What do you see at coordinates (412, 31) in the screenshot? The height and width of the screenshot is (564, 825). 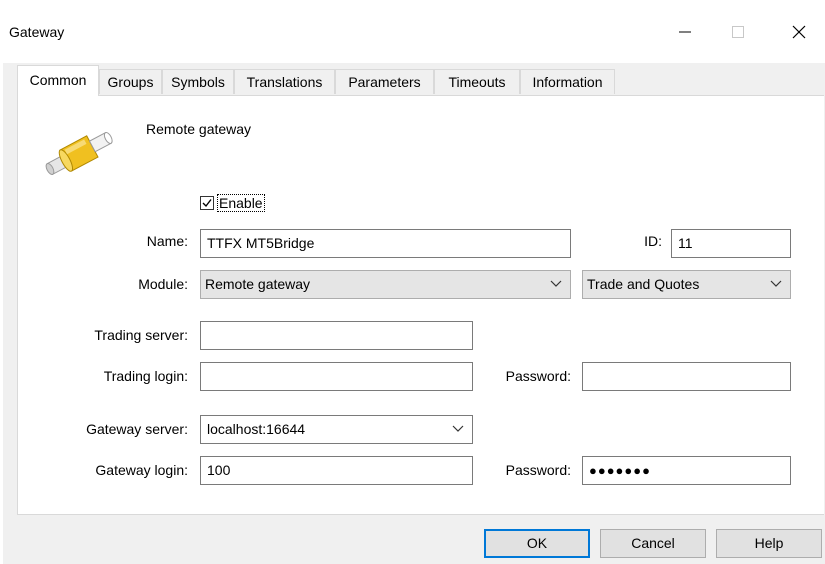 I see `title-bar: Gateway` at bounding box center [412, 31].